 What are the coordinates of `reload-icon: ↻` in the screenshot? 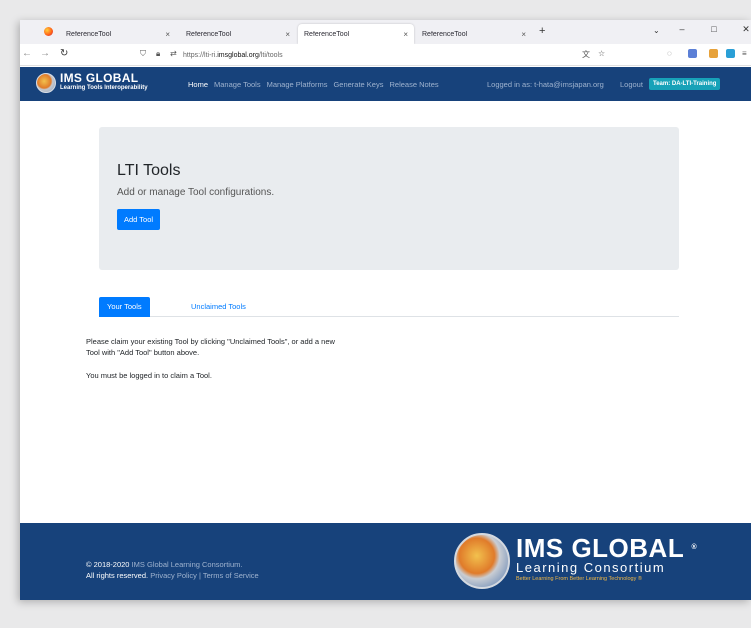 It's located at (64, 53).